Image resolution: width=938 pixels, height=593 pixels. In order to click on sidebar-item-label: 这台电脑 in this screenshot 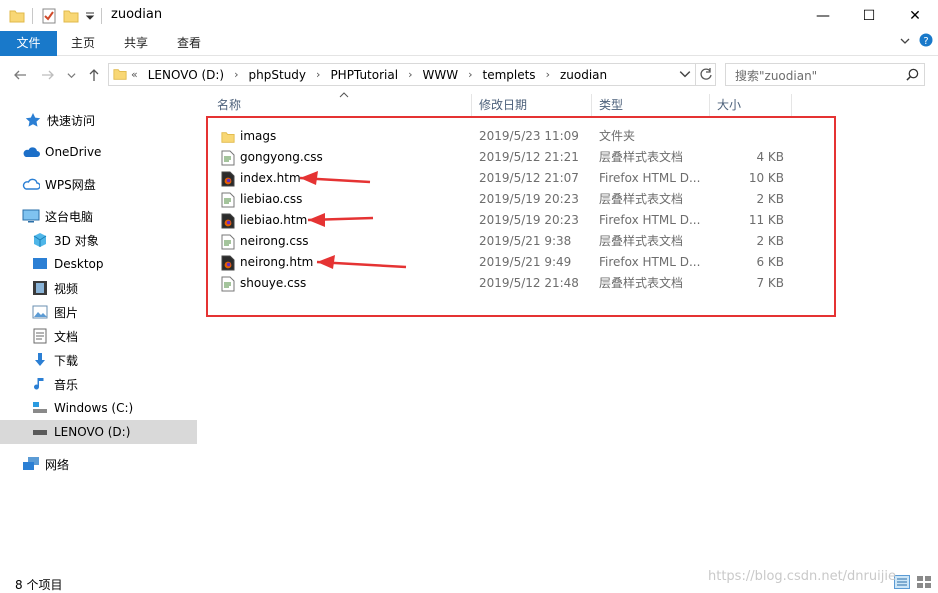, I will do `click(69, 216)`.